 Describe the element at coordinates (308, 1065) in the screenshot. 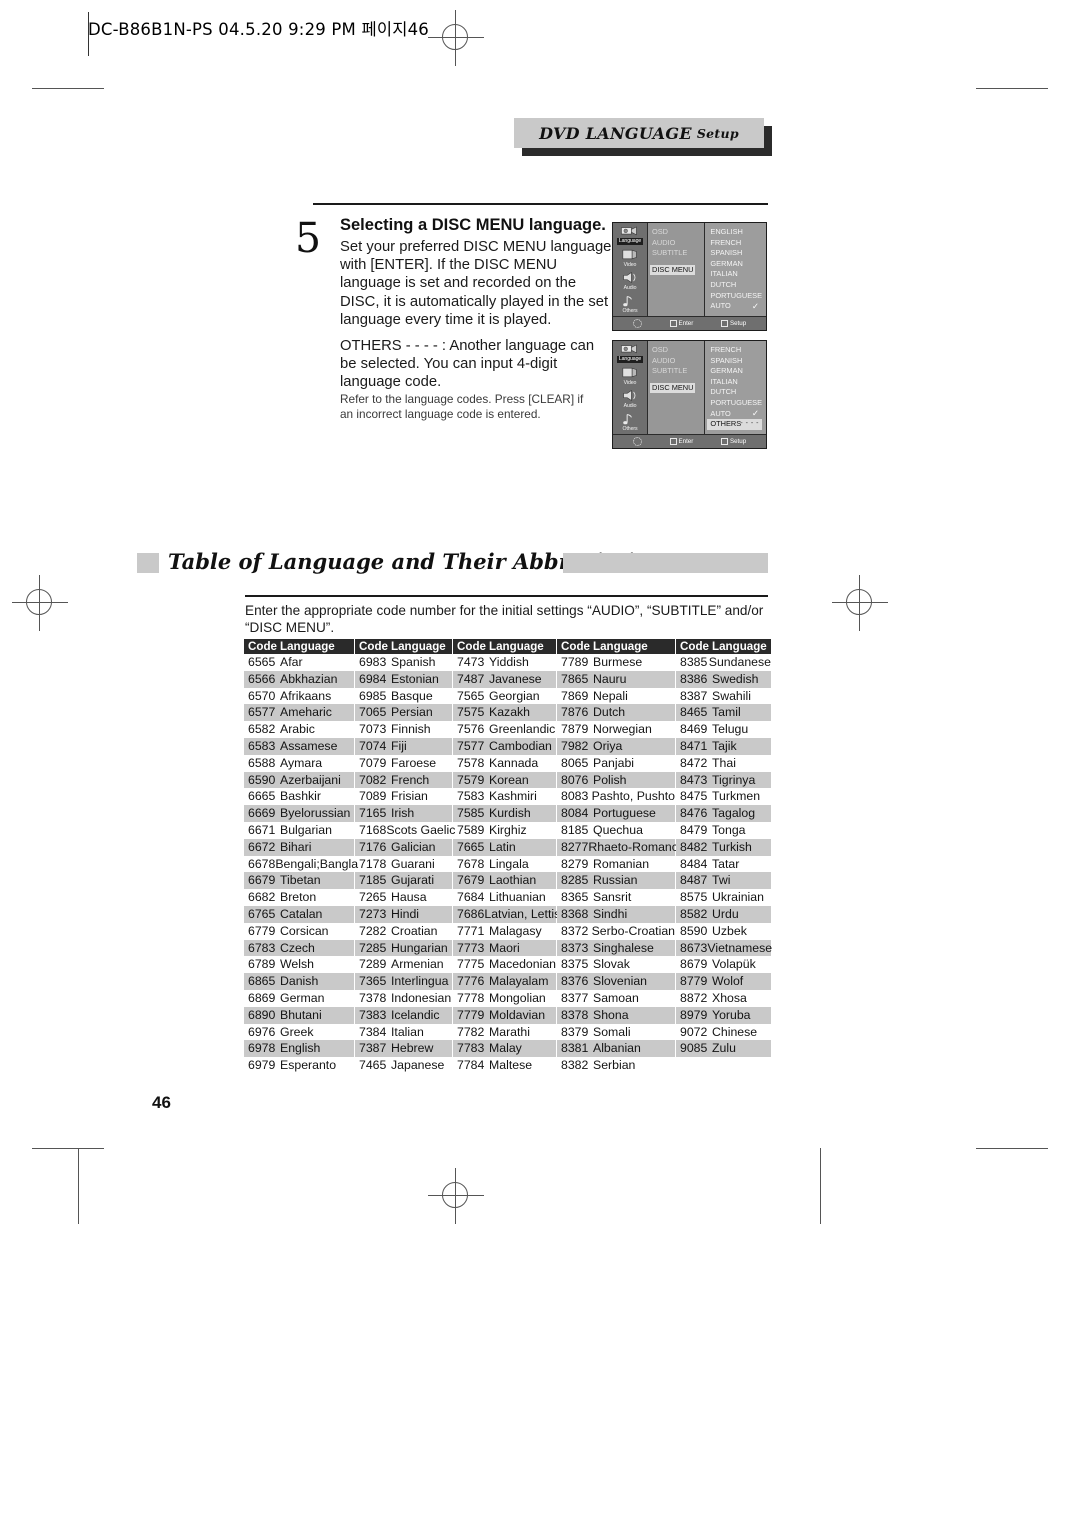

I see `language-name: Esperanto` at that location.